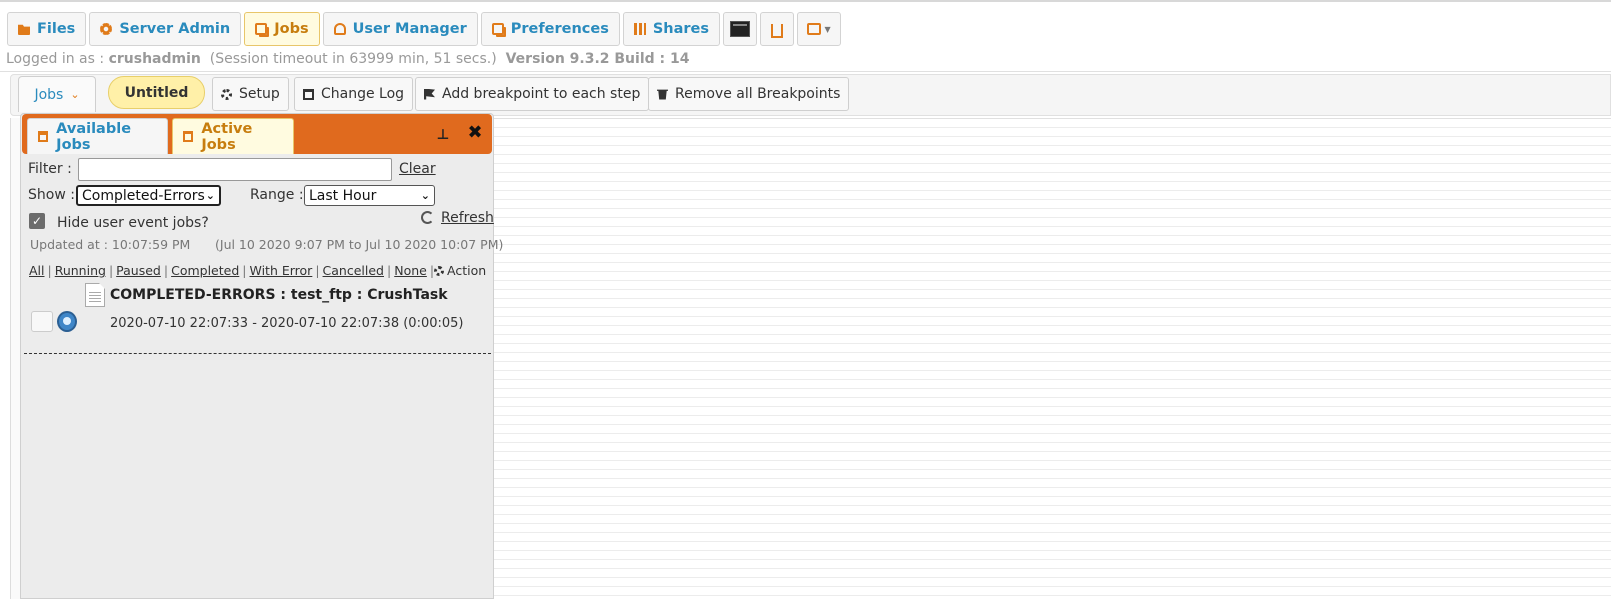 The width and height of the screenshot is (1611, 599). Describe the element at coordinates (227, 136) in the screenshot. I see `tab-active-jobs-label: Active Jobs` at that location.